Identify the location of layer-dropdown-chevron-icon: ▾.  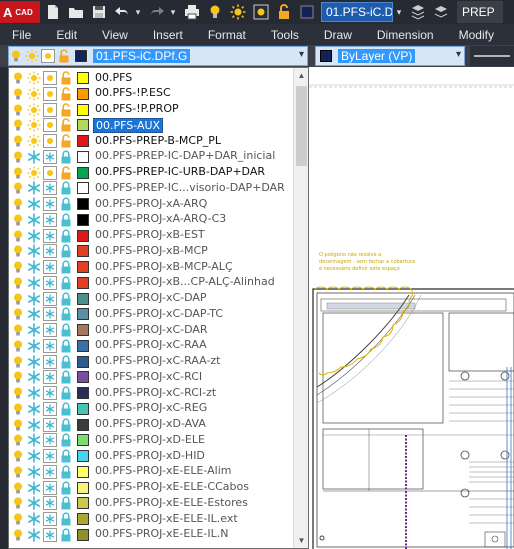
(399, 12).